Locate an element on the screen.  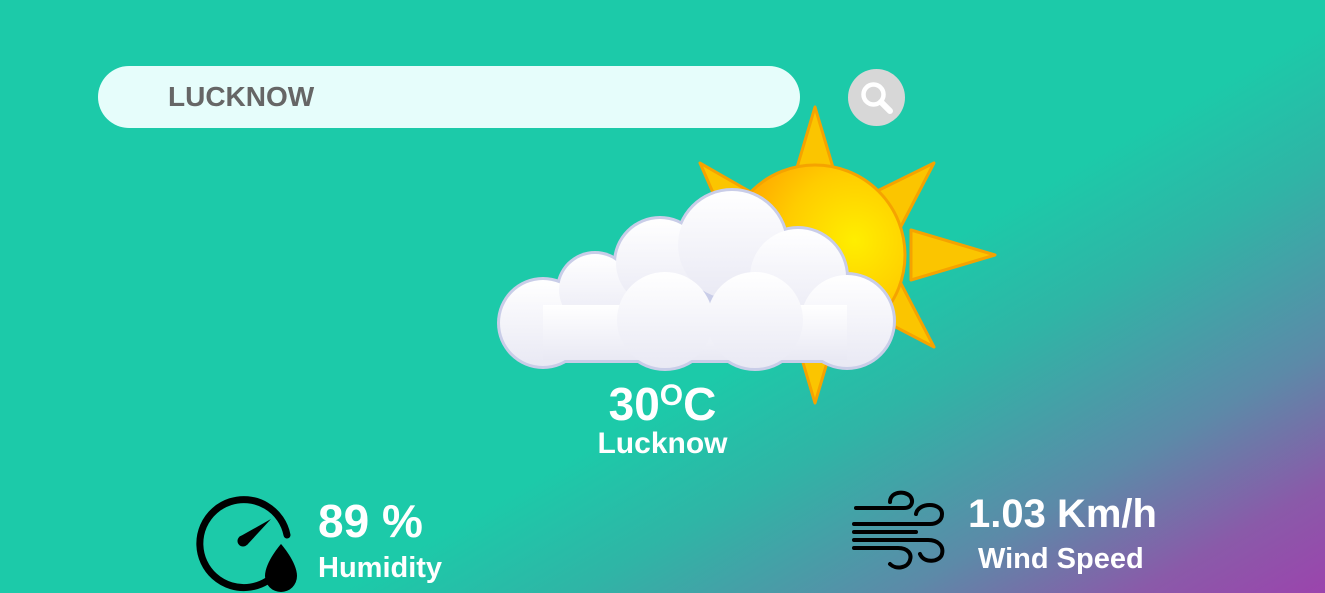
temperature: 30OC is located at coordinates (662, 404).